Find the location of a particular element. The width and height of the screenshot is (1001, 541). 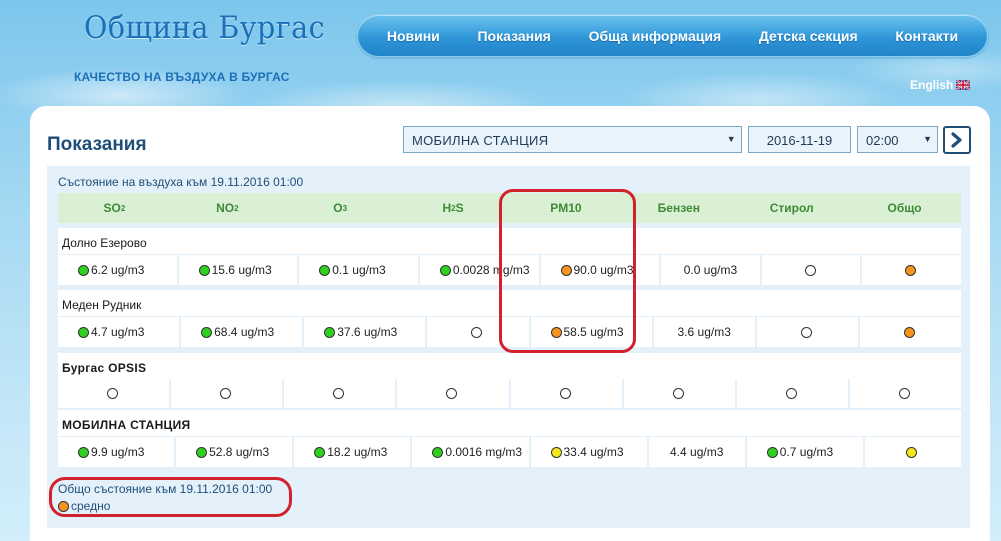

col-no2: NO 2 is located at coordinates (227, 208).